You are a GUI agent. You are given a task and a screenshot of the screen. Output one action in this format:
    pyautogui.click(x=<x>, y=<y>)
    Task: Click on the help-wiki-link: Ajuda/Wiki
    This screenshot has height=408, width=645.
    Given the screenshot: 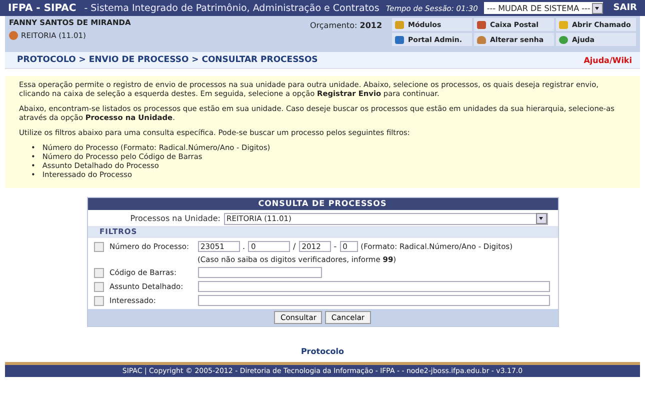 What is the action you would take?
    pyautogui.click(x=608, y=60)
    